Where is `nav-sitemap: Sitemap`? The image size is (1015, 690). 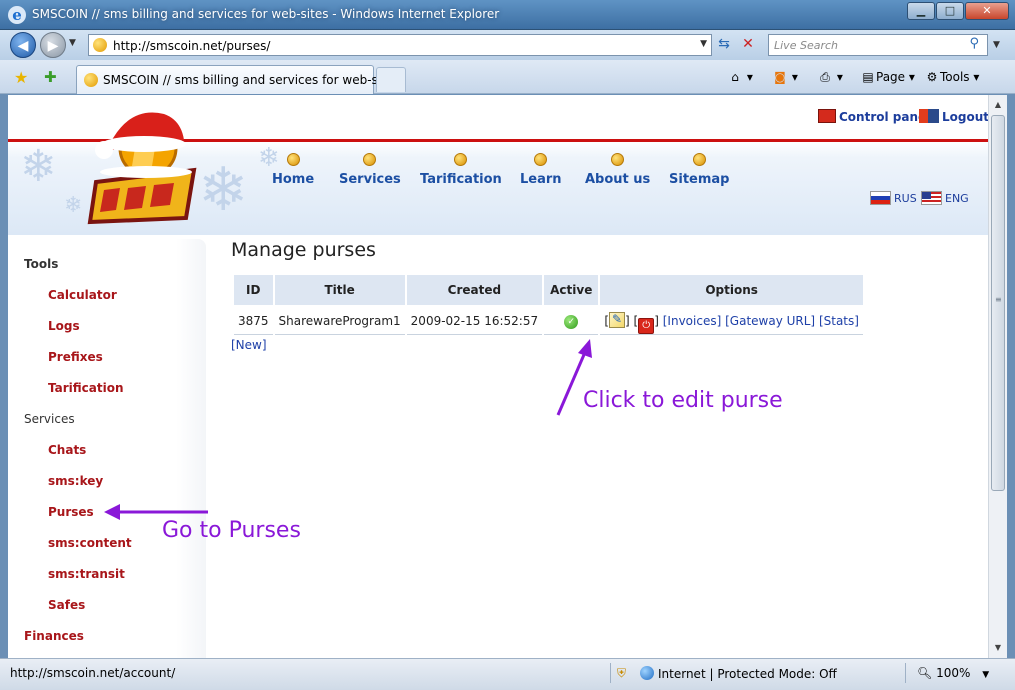
nav-sitemap: Sitemap is located at coordinates (699, 170).